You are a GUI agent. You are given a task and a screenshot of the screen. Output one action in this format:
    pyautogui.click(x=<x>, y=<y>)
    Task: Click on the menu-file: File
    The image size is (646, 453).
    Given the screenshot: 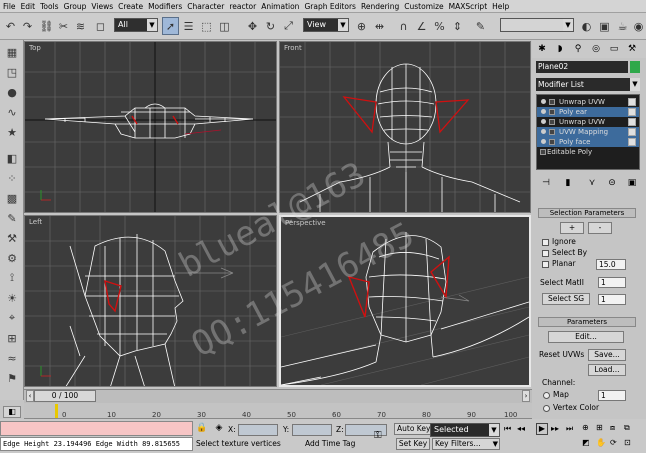 What is the action you would take?
    pyautogui.click(x=9, y=6)
    